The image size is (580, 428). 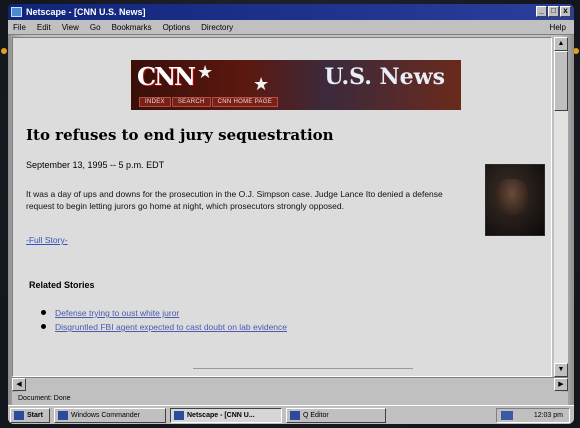 I want to click on window-controls: _ □ x, so click(x=553, y=11).